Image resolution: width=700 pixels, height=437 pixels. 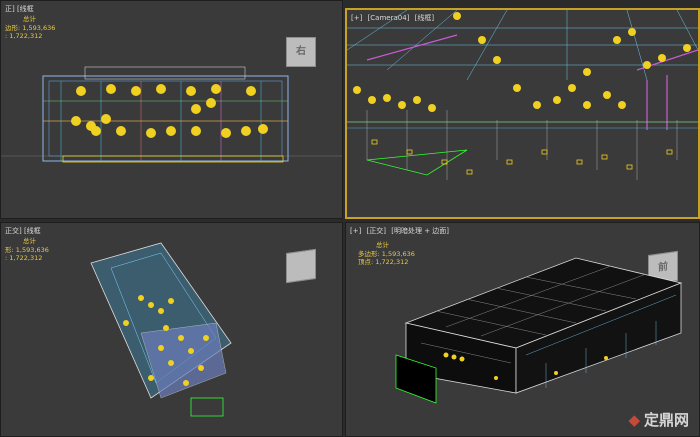 What do you see at coordinates (161, 329) in the screenshot?
I see `ortho-wireframe` at bounding box center [161, 329].